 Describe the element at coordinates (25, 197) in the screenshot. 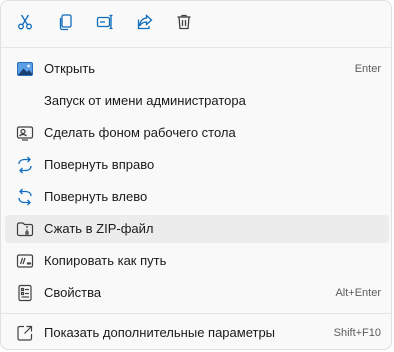

I see `rotate-left-icon` at that location.